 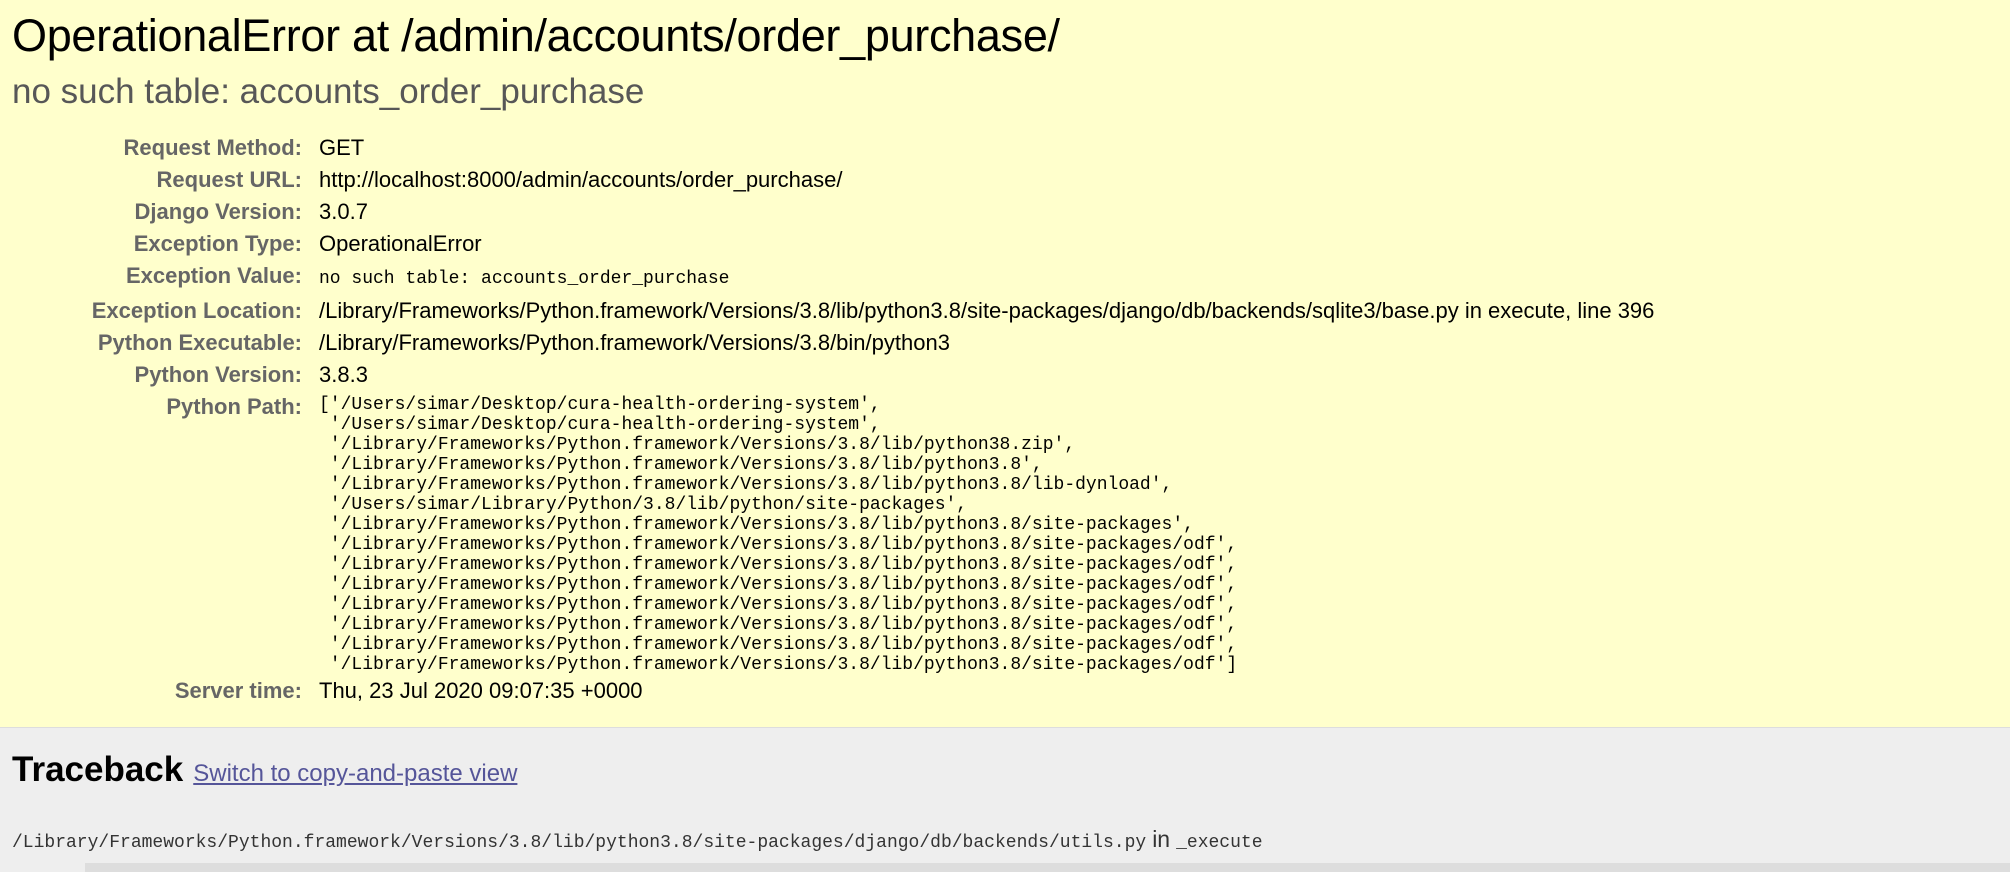 I want to click on meta-value: OperationalError, so click(x=400, y=243).